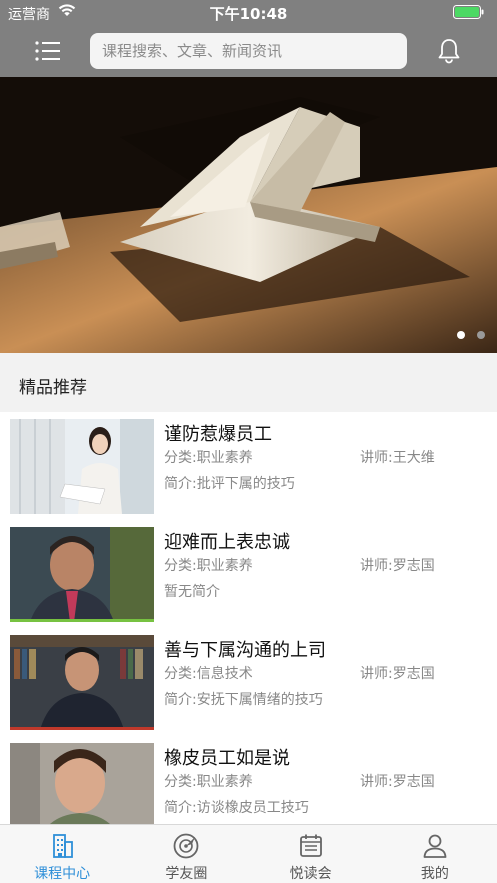 This screenshot has width=497, height=883. I want to click on bell-icon, so click(449, 51).